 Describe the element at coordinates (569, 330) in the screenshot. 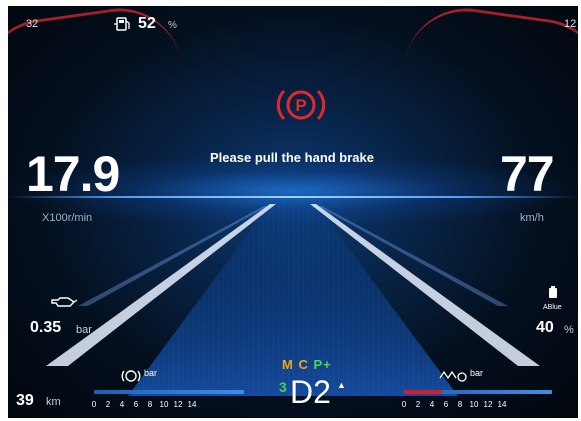

I see `adblue-unit: %` at that location.